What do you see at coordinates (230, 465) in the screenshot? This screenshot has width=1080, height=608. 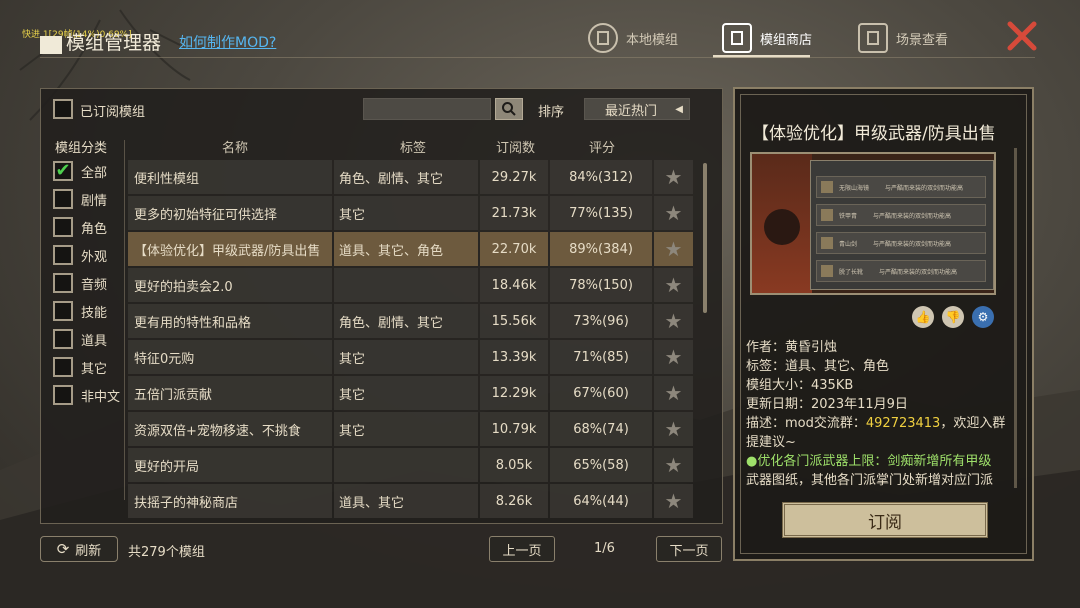 I see `mod-name: 更好的开局` at bounding box center [230, 465].